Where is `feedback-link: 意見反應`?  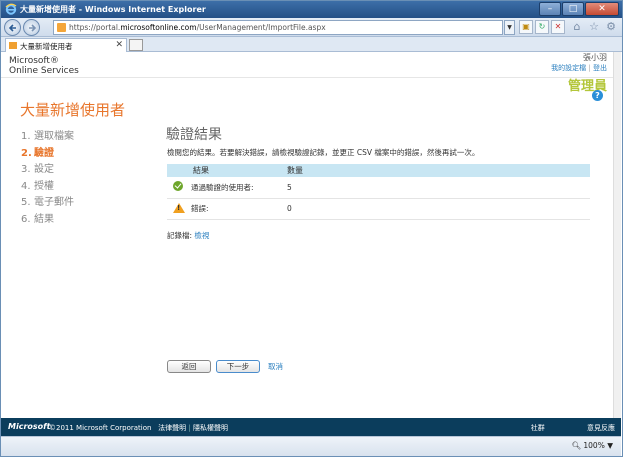
feedback-link: 意見反應 is located at coordinates (601, 428).